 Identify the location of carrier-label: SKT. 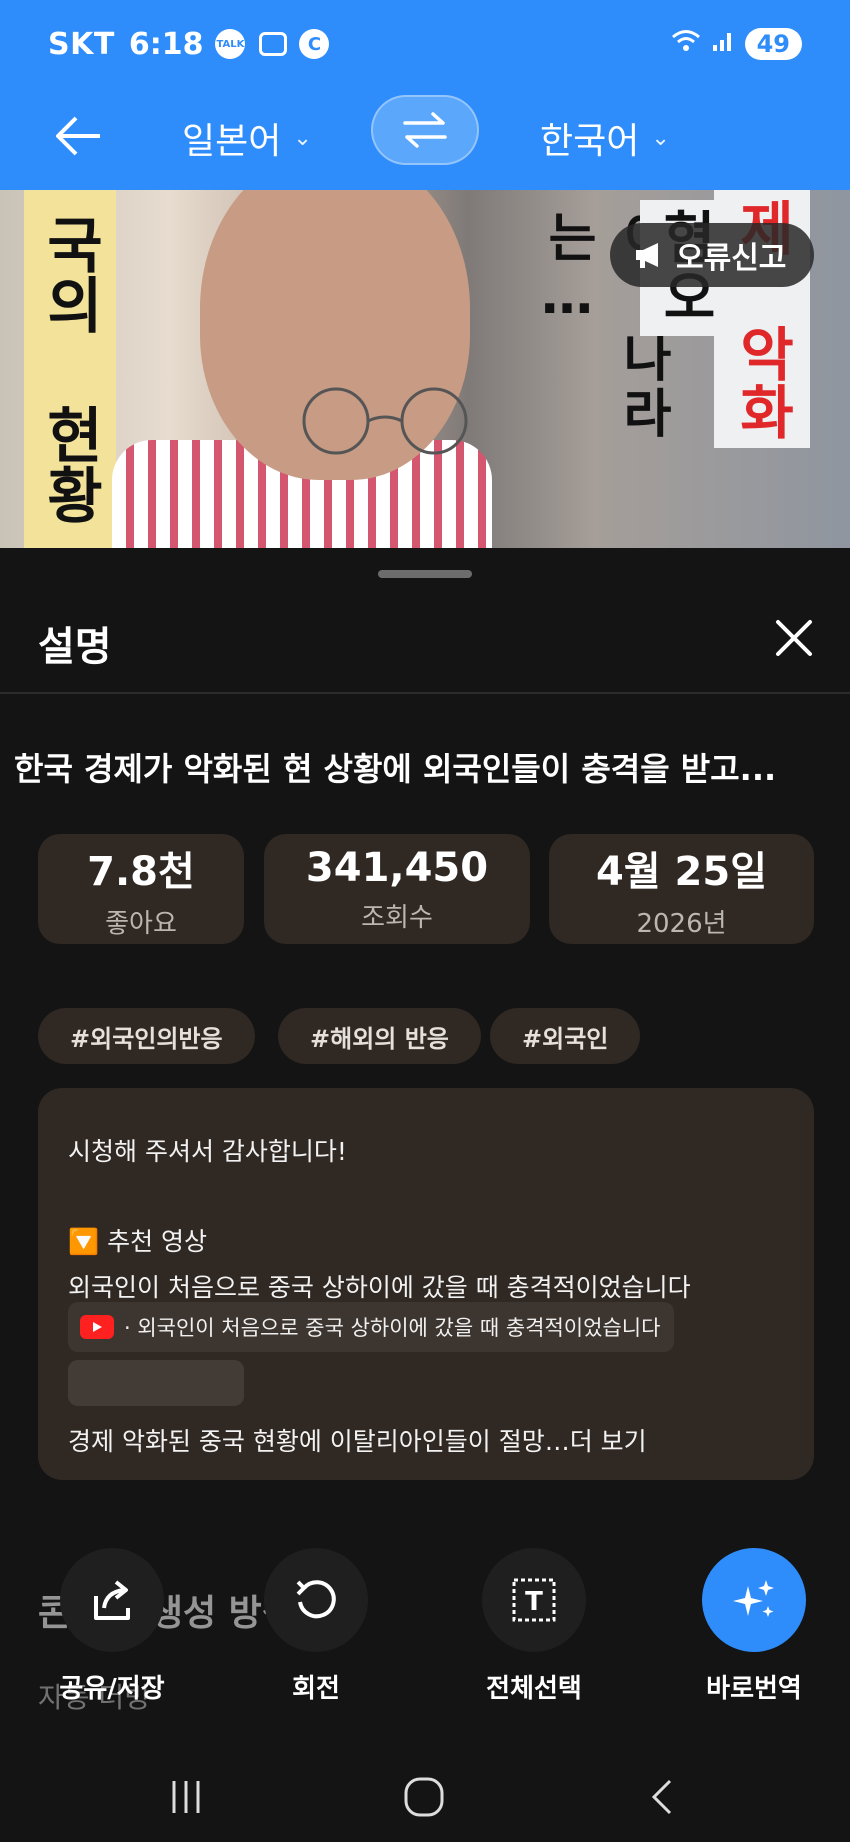
(81, 44).